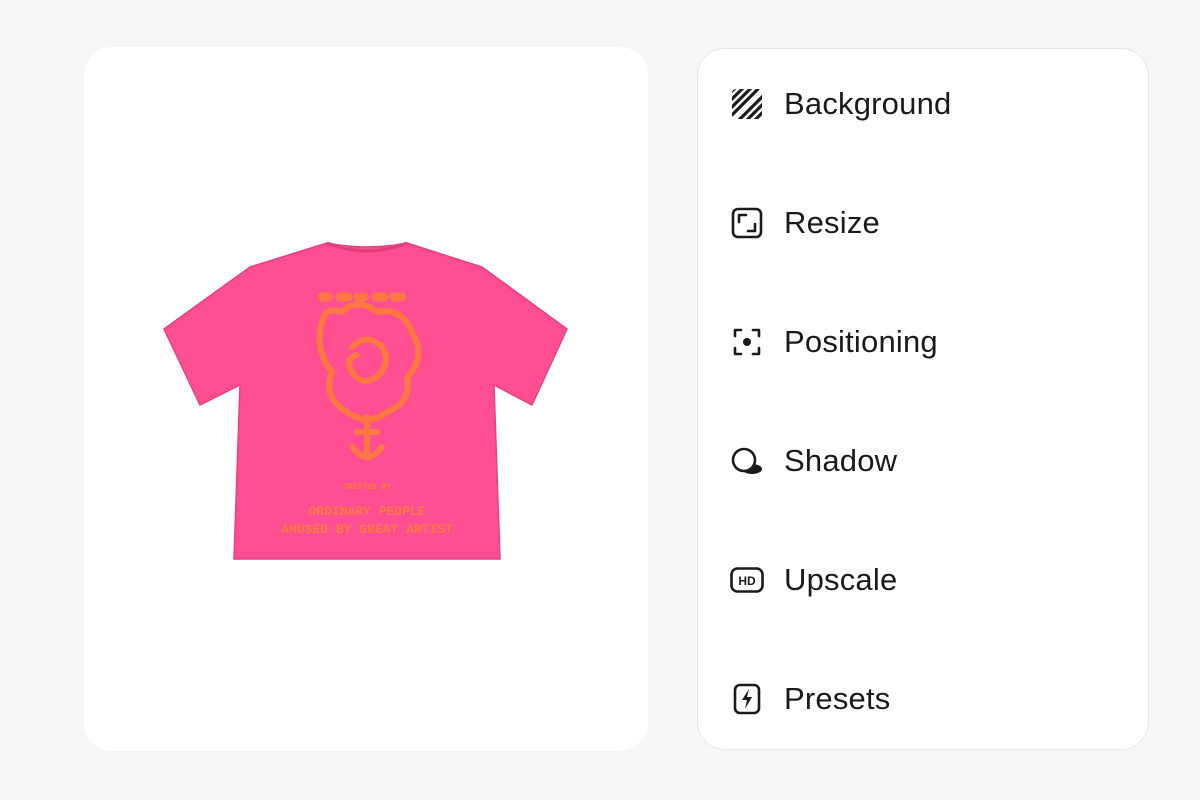 The image size is (1200, 800). I want to click on tool-presets: Presets, so click(810, 699).